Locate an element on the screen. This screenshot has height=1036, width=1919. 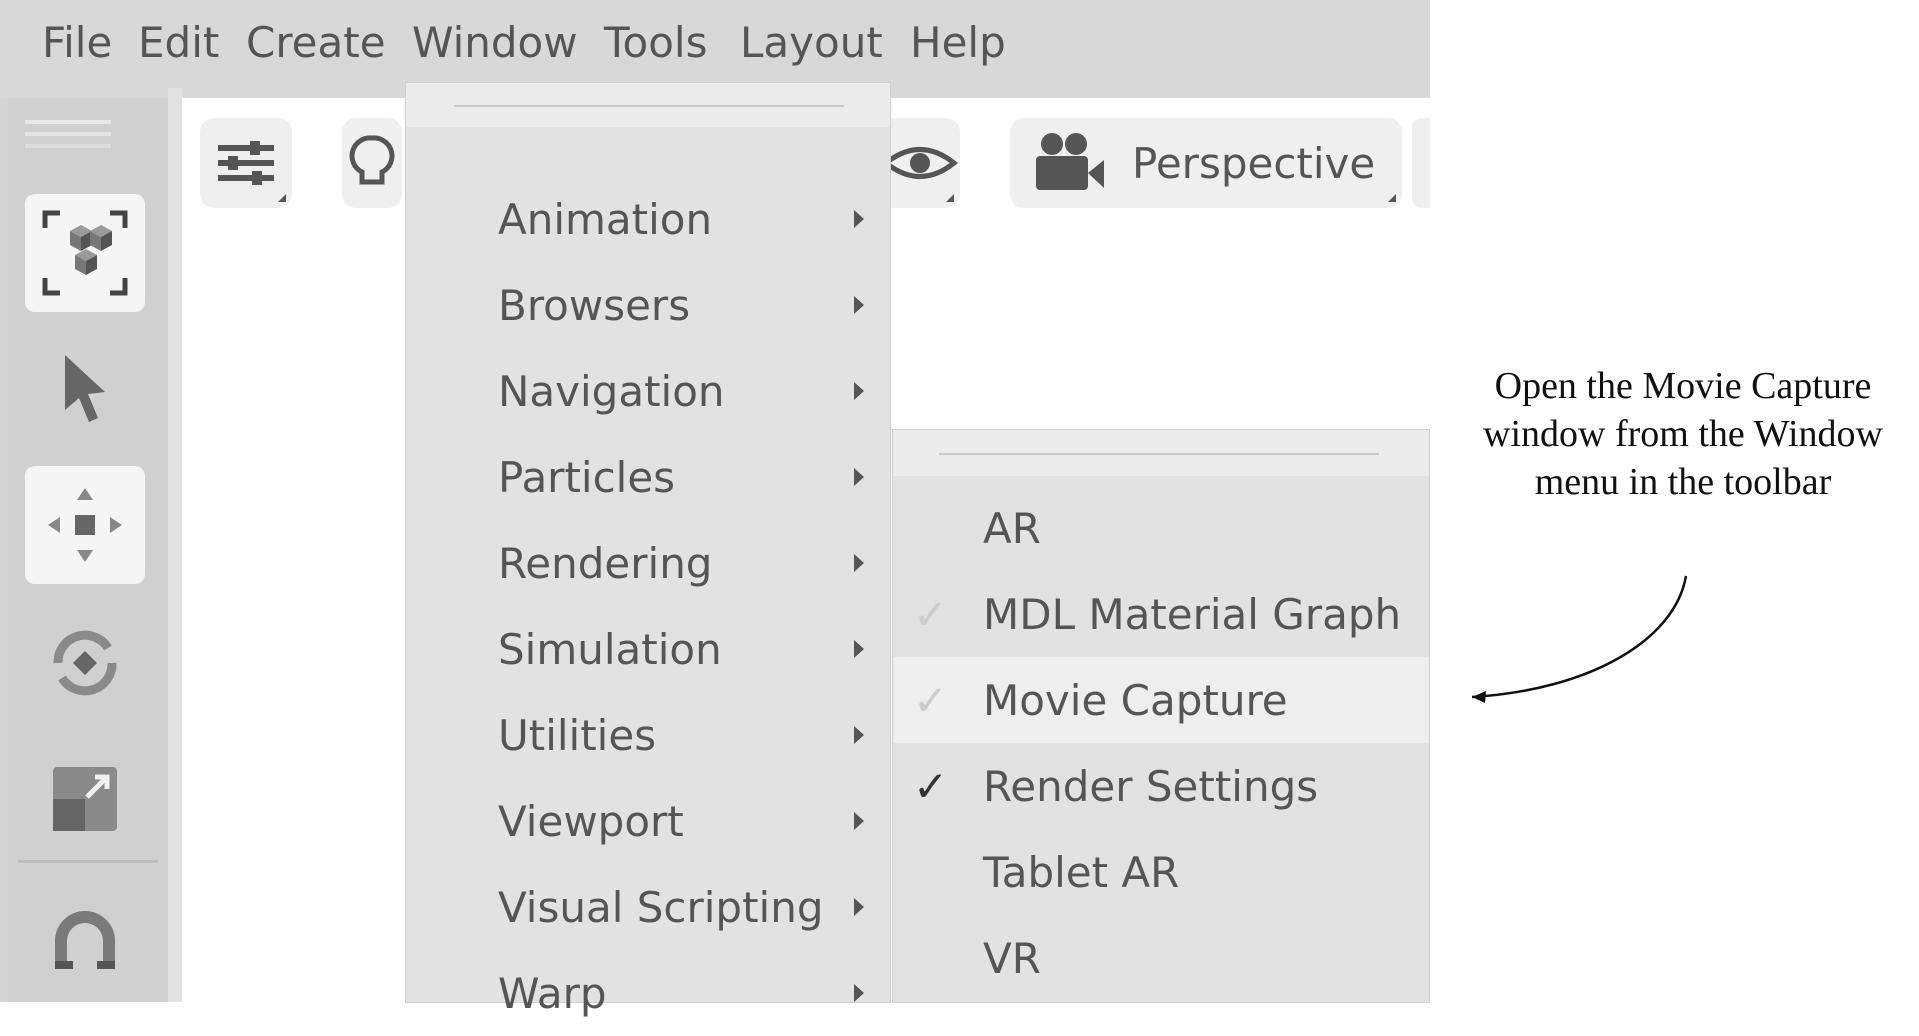
submenu-item-render-settings: ✓ Render Settings is located at coordinates (1161, 786).